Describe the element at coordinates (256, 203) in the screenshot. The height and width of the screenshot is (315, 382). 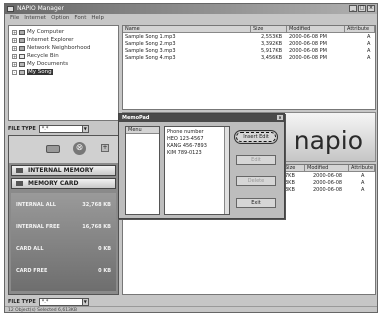
I see `exit-button: Exit` at that location.